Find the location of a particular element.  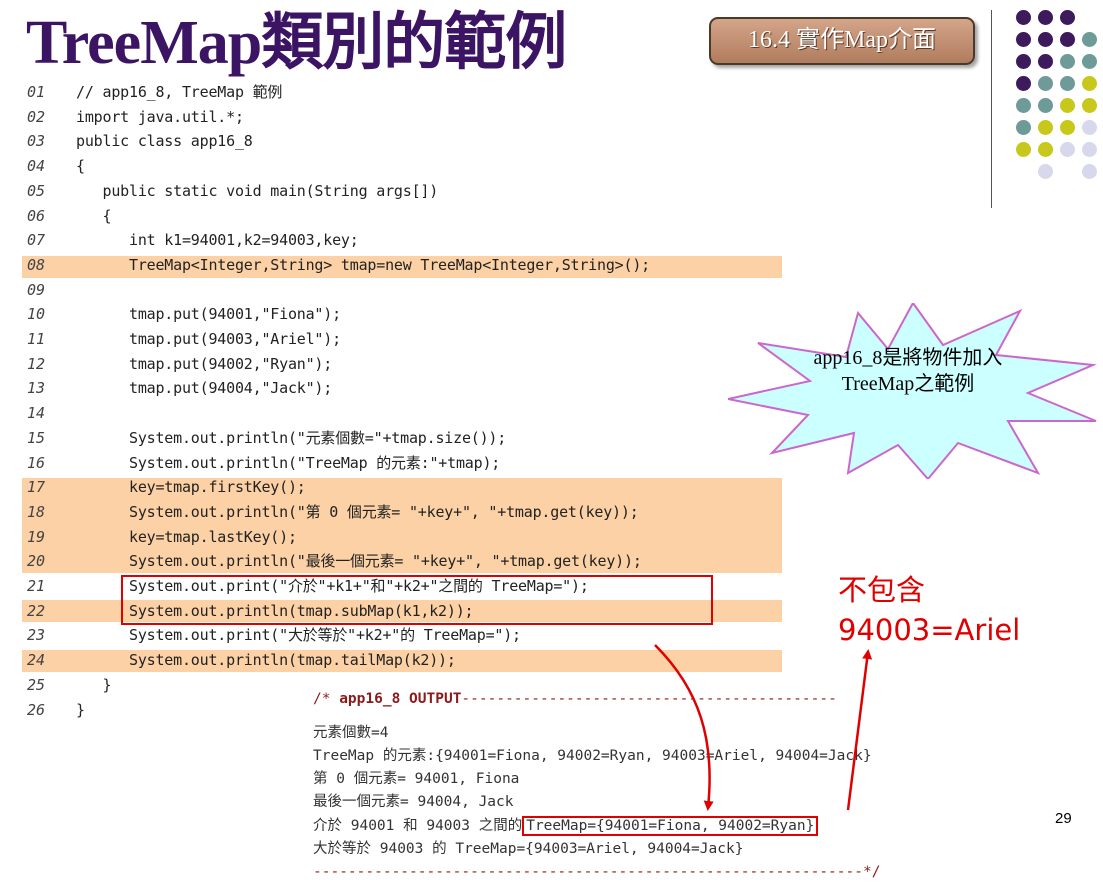

annotation-note: 不包含 94003=Ariel is located at coordinates (929, 610).